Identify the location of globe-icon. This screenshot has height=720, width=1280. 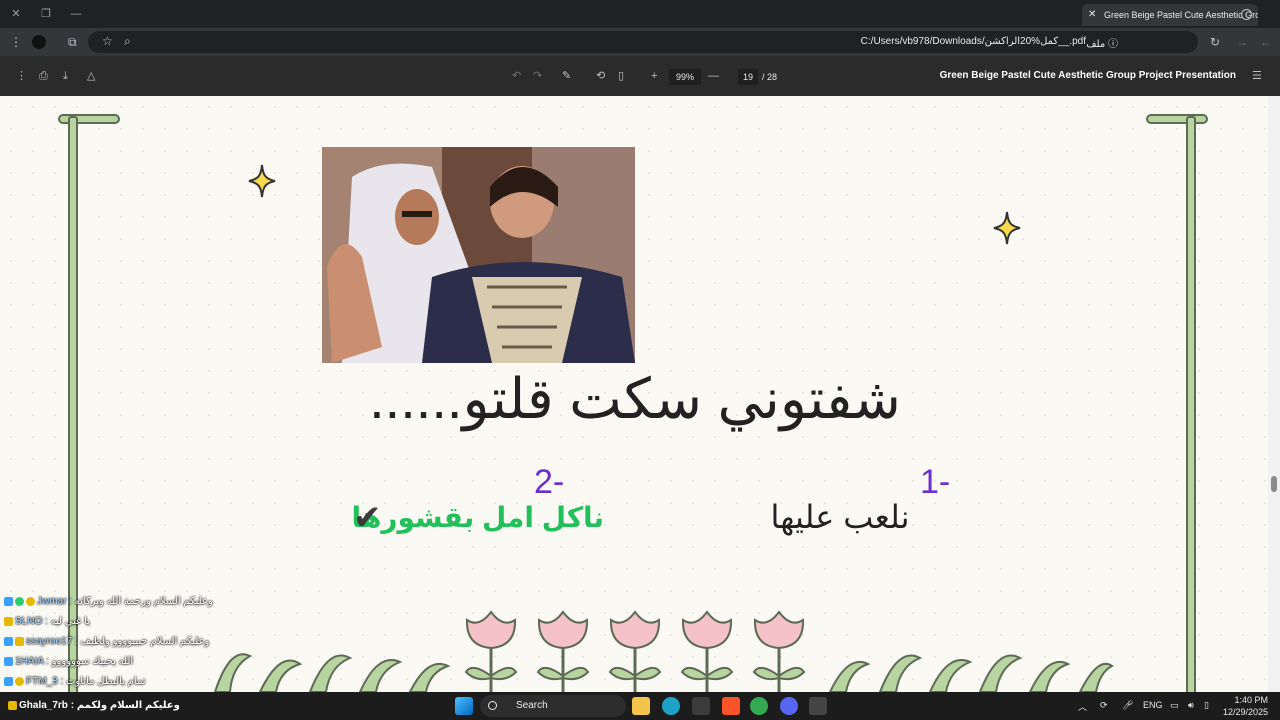
(1246, 14).